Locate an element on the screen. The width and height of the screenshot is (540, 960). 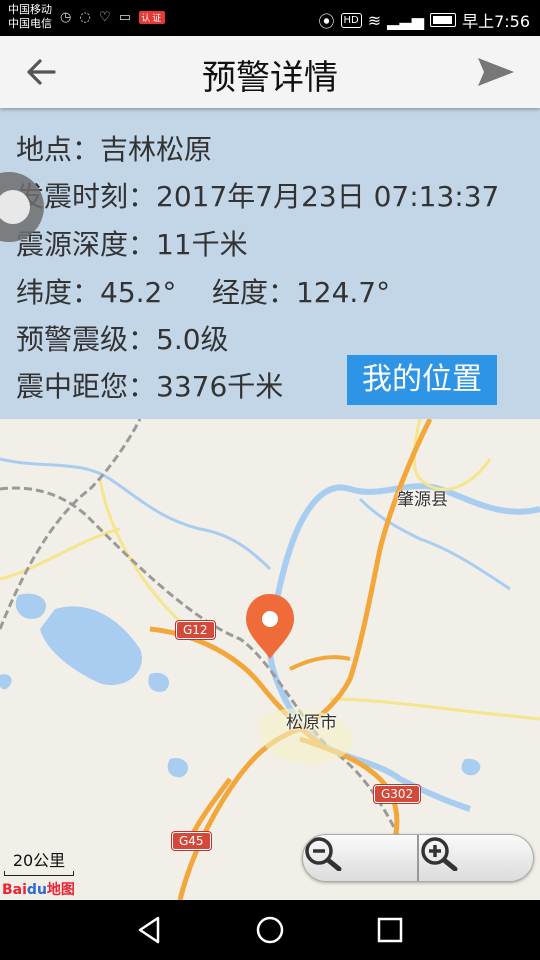
highway-connector is located at coordinates (320, 663).